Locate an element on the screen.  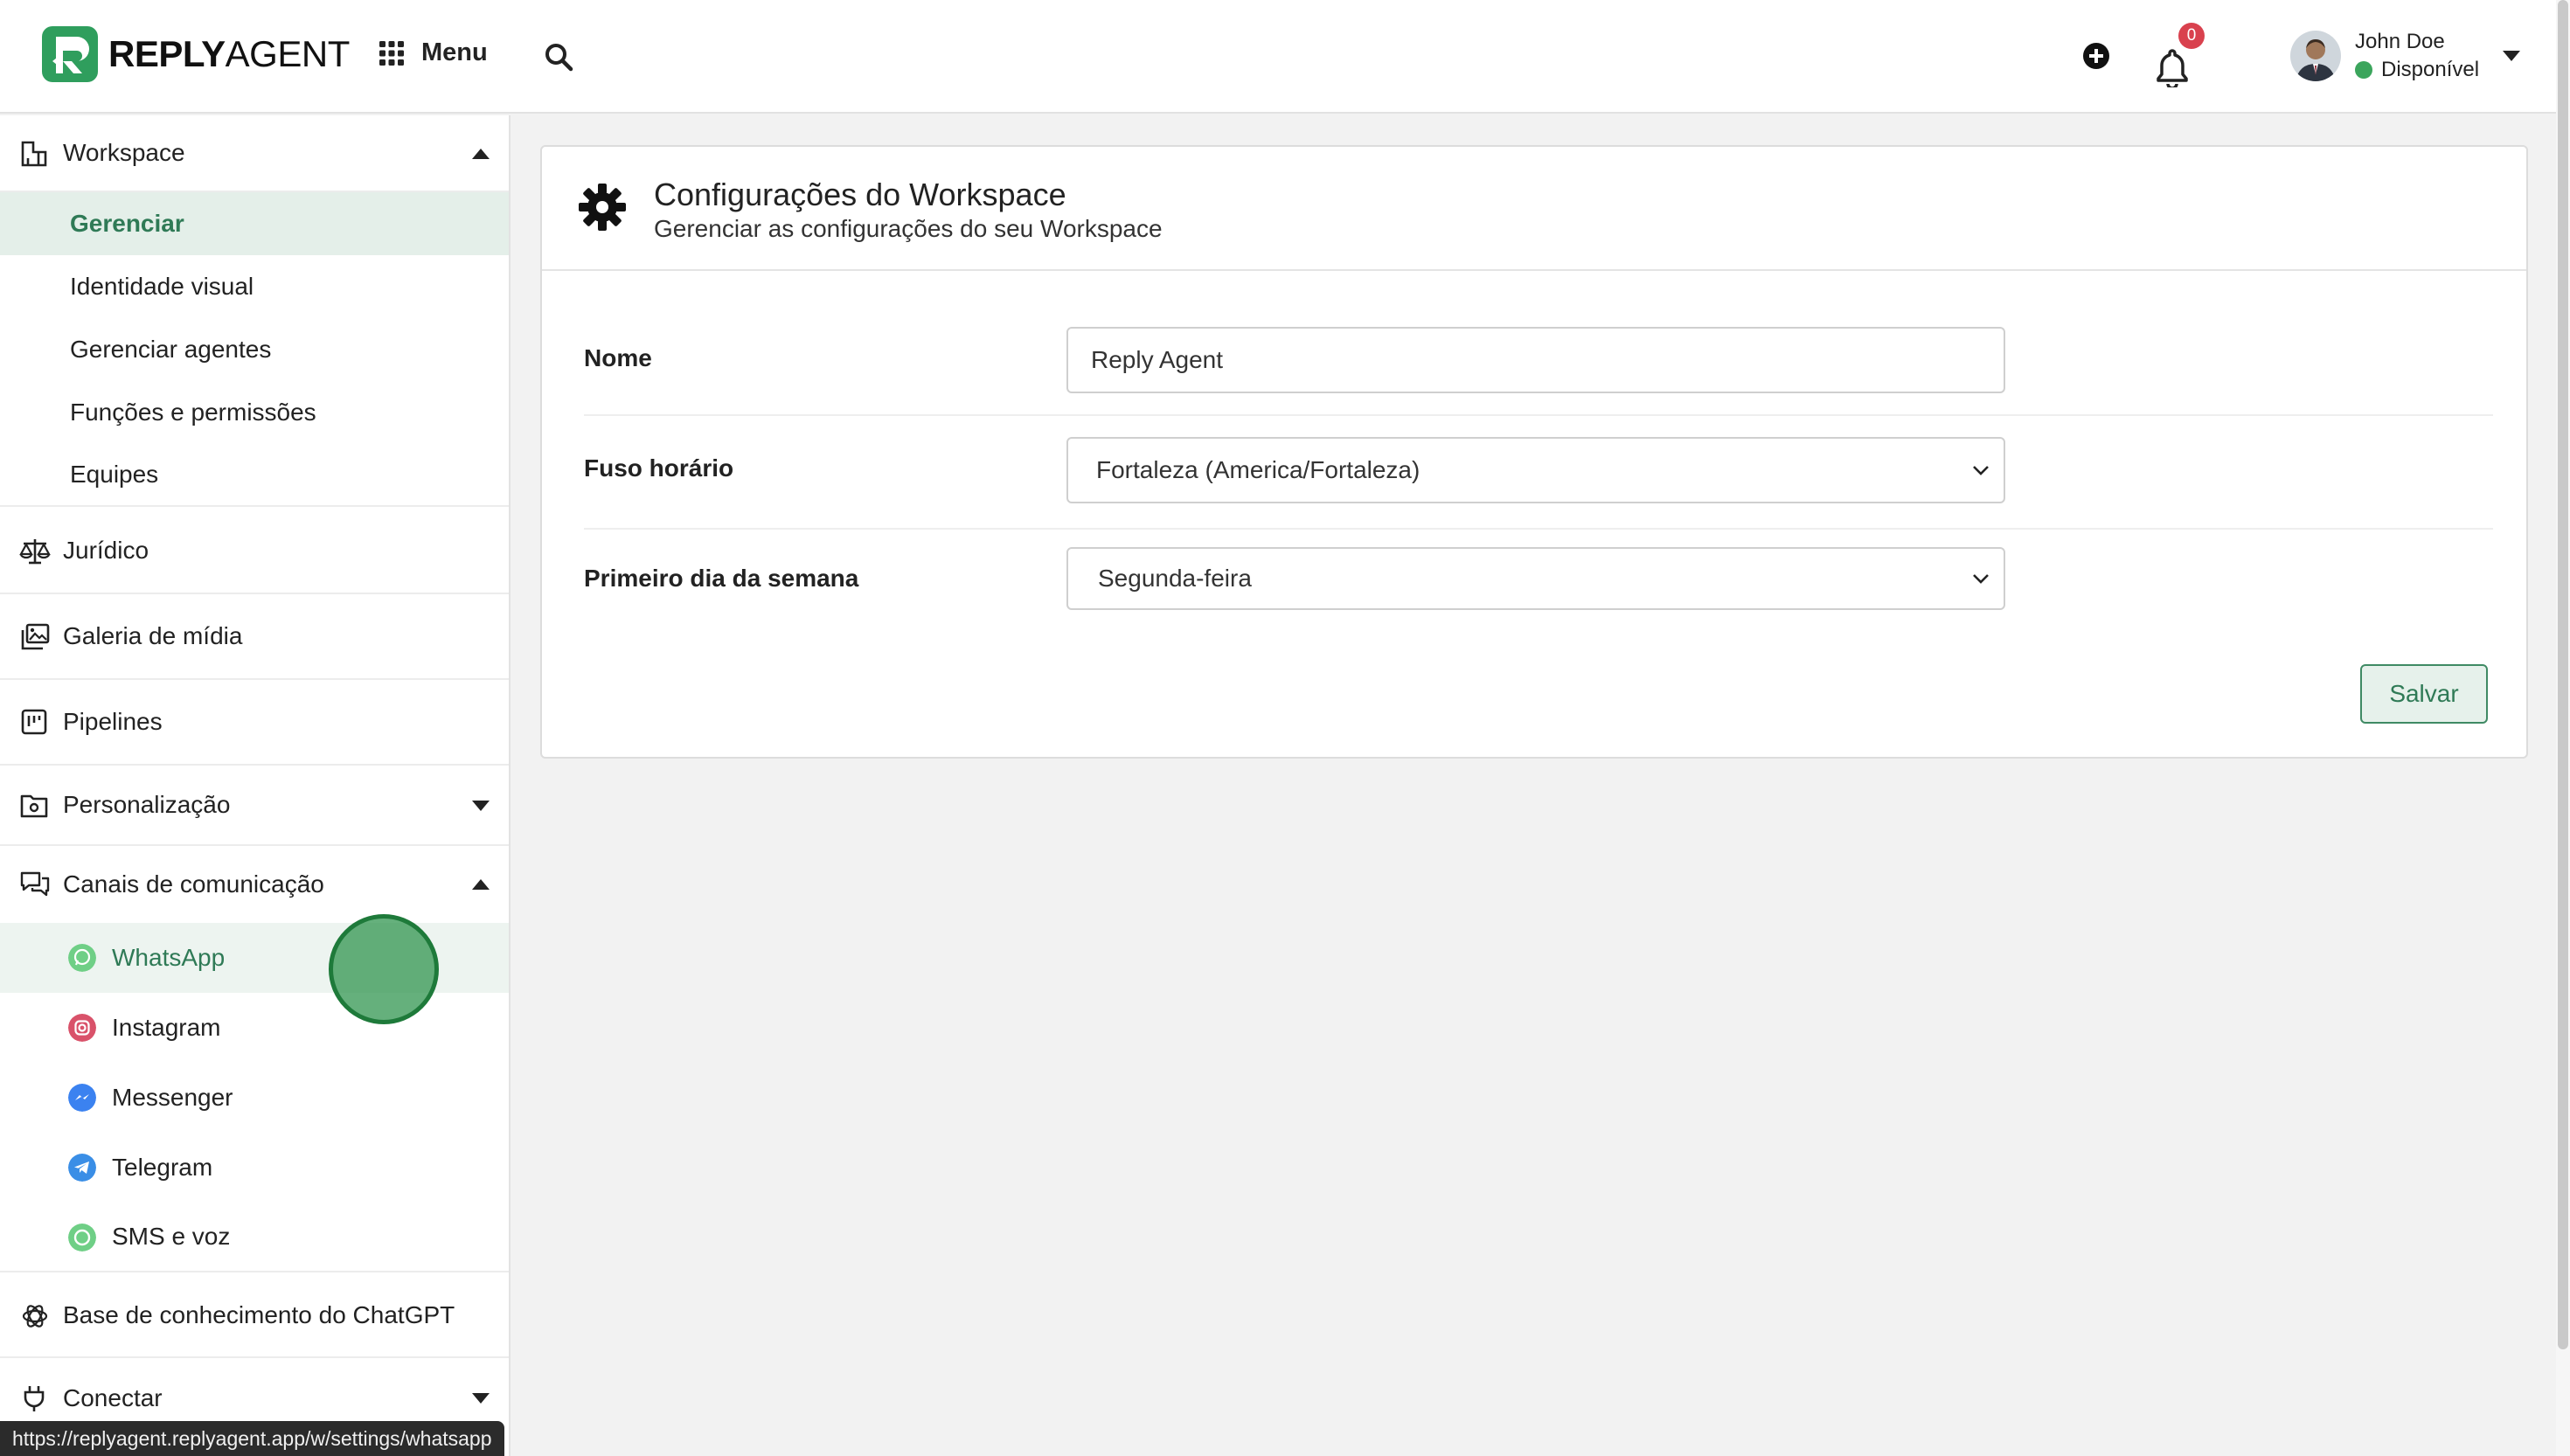
messenger-icon is located at coordinates (82, 1098).